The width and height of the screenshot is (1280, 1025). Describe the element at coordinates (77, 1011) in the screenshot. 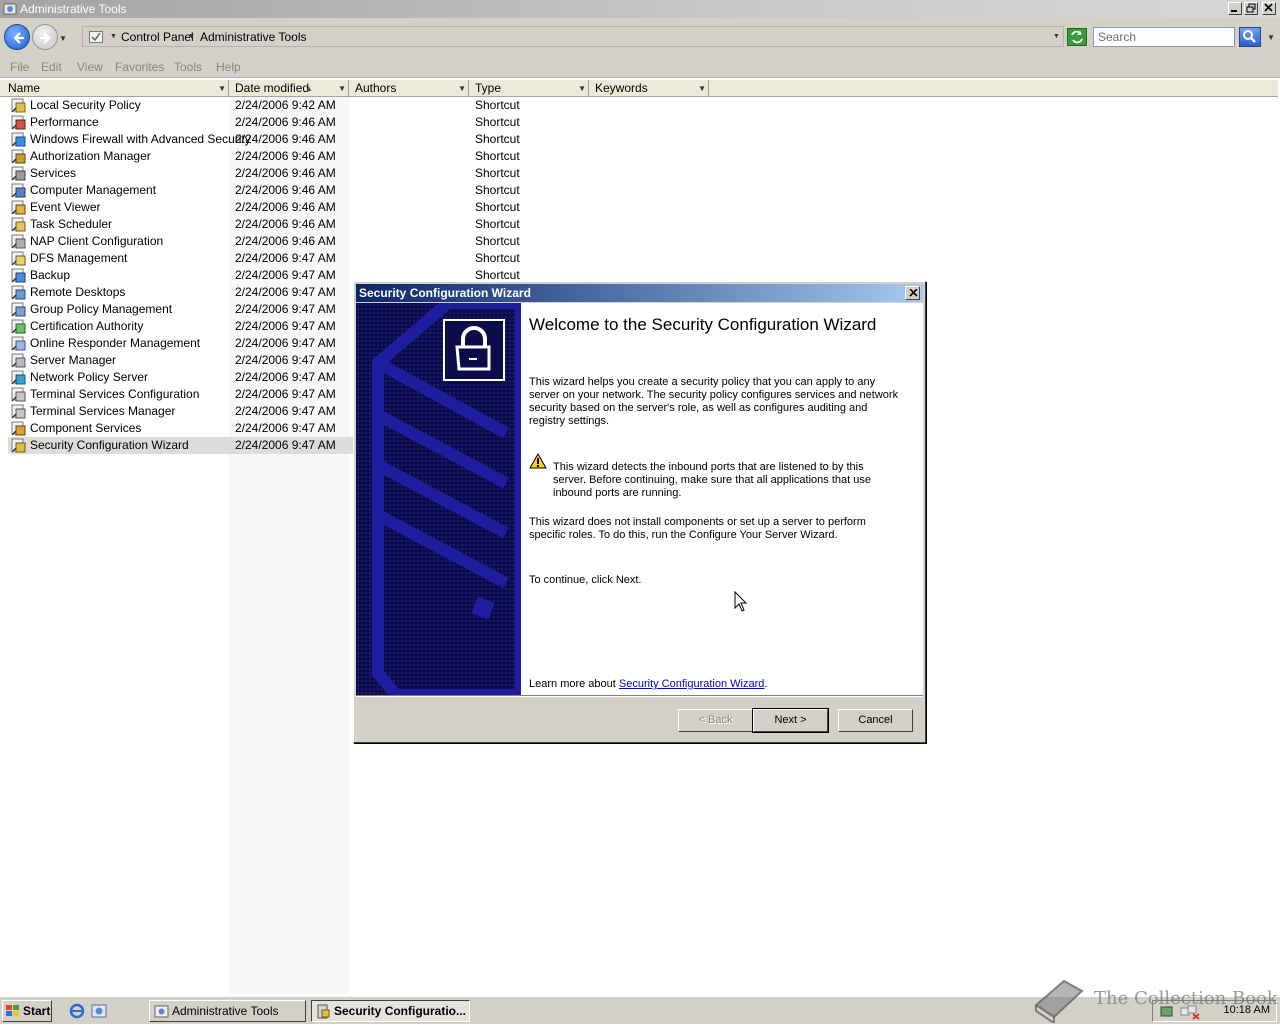

I see `internet-explorer-icon` at that location.